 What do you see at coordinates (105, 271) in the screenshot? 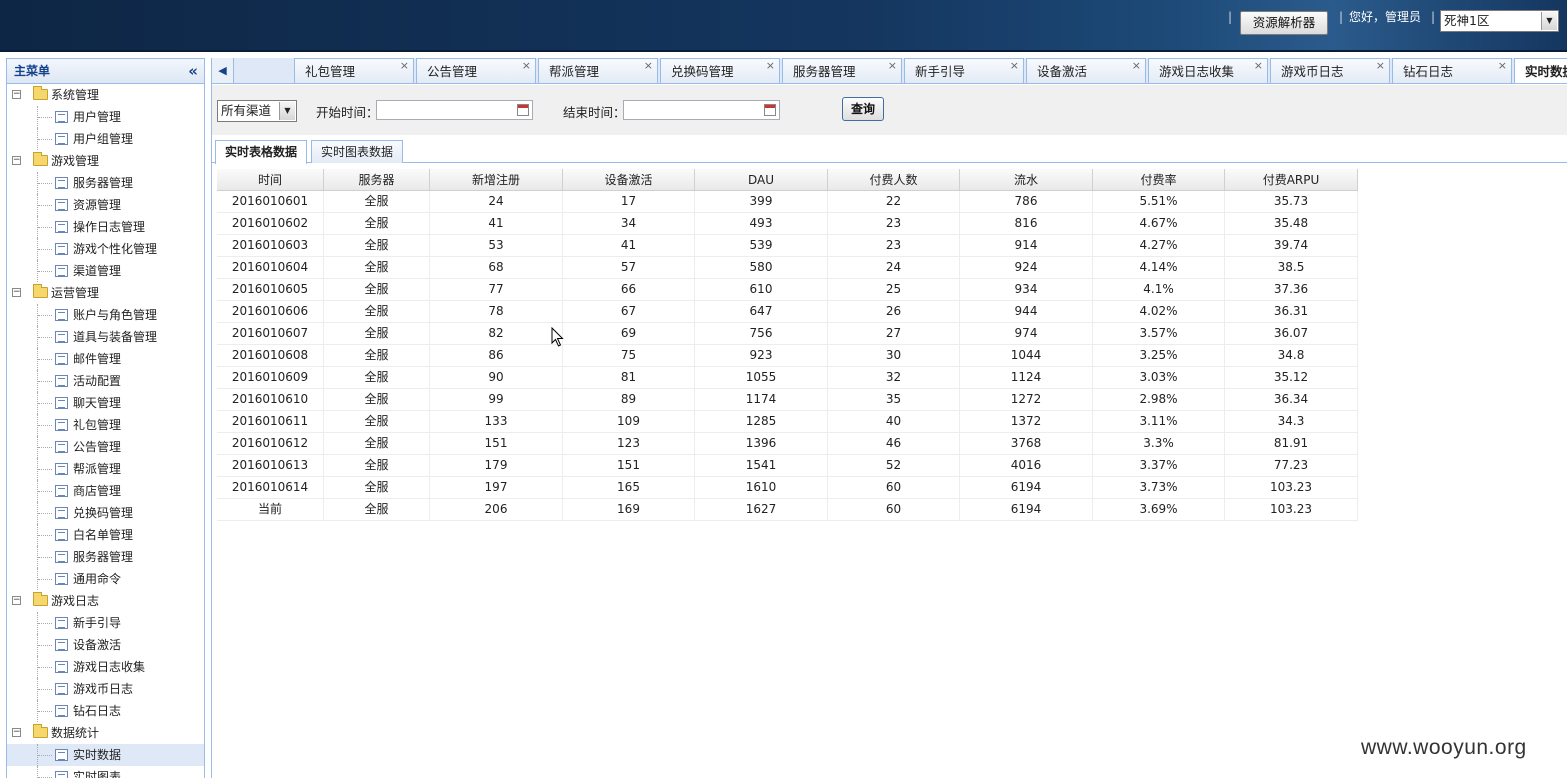
I see `menu-item: 渠道管理` at bounding box center [105, 271].